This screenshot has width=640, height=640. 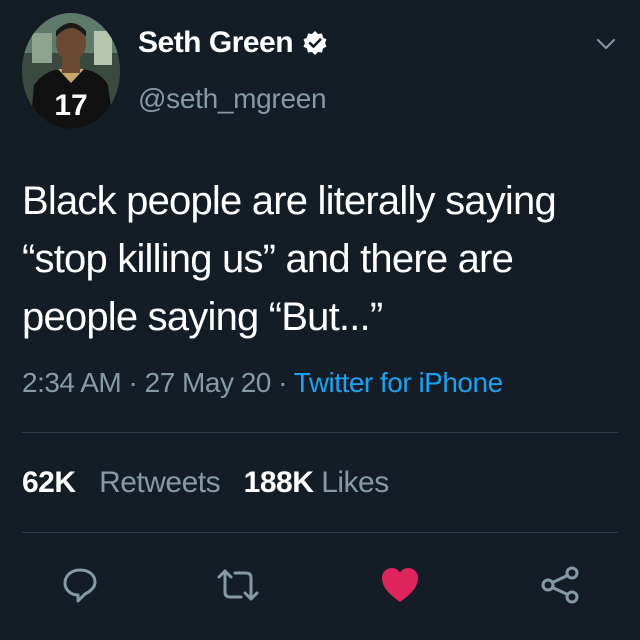 I want to click on tweet-meta: 2:34 AM · 27 May 20 · Twitter for iPhone, so click(x=262, y=383).